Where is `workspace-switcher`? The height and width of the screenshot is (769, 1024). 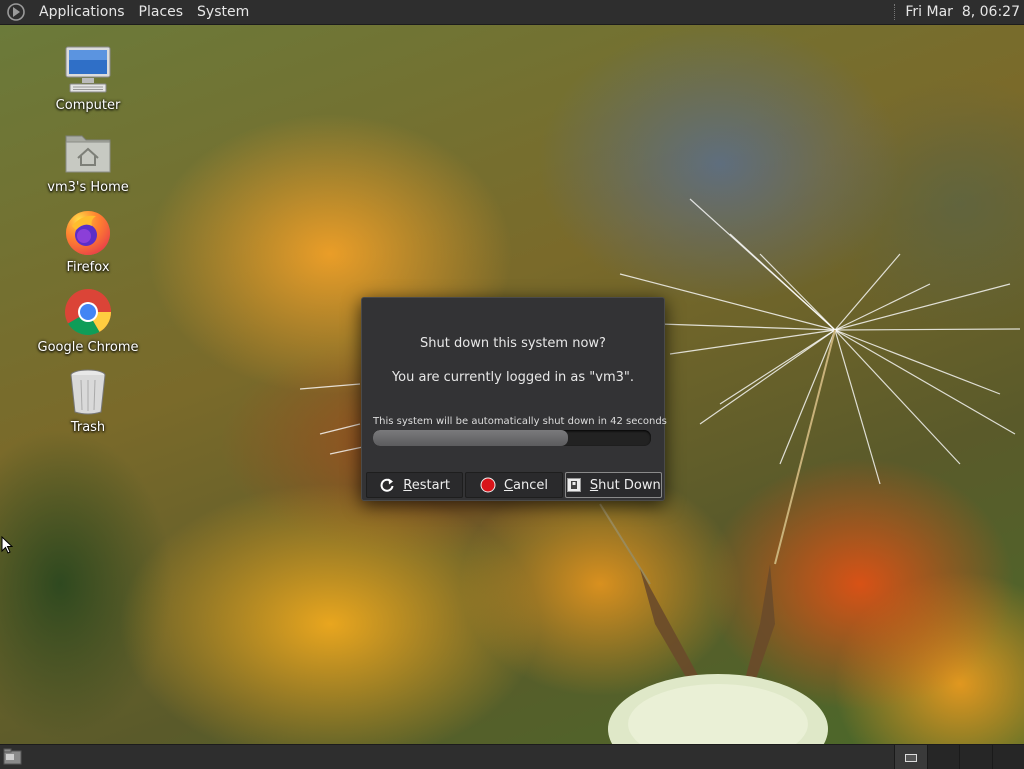
workspace-switcher is located at coordinates (959, 757).